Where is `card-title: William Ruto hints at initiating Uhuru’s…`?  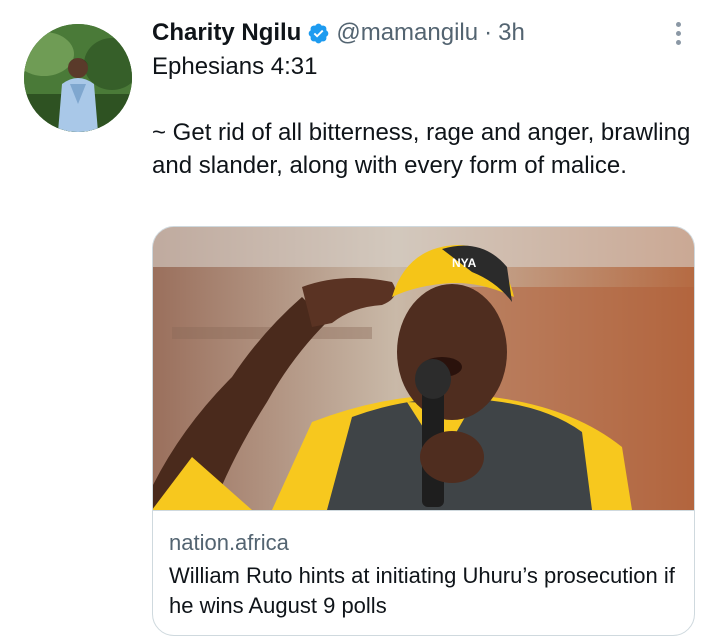 card-title: William Ruto hints at initiating Uhuru’s… is located at coordinates (424, 591).